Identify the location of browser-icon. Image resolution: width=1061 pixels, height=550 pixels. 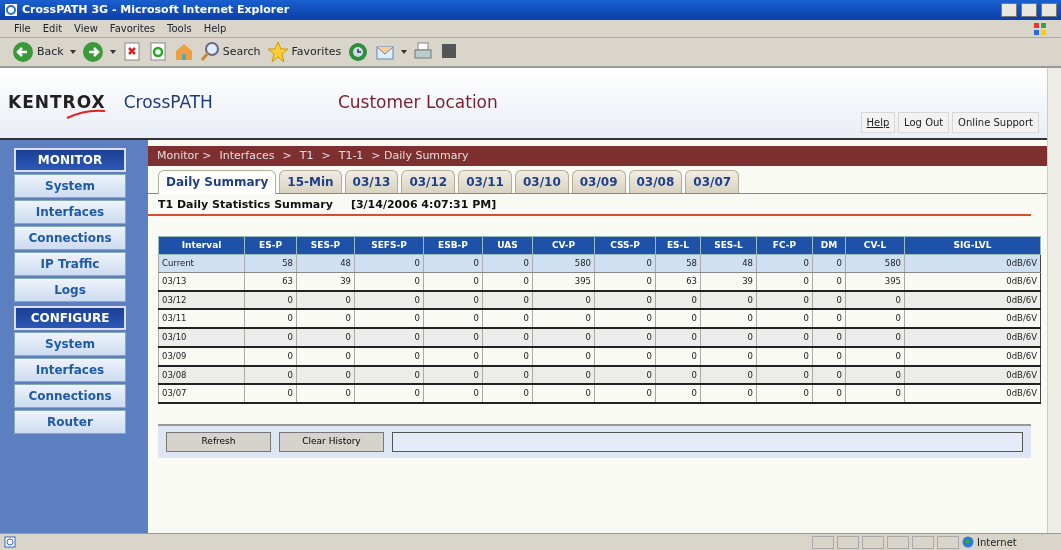
(11, 10).